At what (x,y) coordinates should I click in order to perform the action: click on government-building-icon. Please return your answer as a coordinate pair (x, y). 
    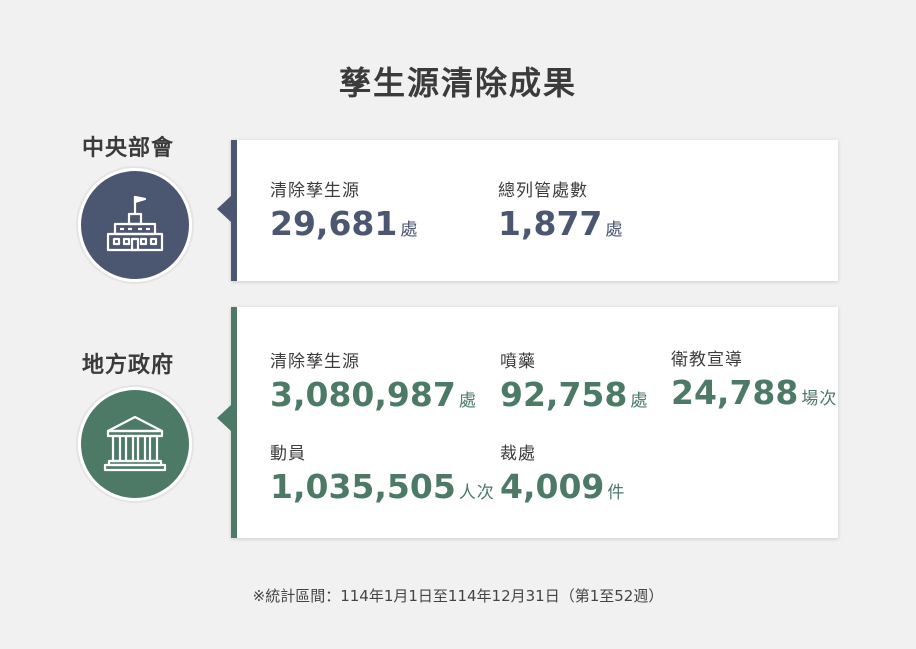
    Looking at the image, I should click on (135, 223).